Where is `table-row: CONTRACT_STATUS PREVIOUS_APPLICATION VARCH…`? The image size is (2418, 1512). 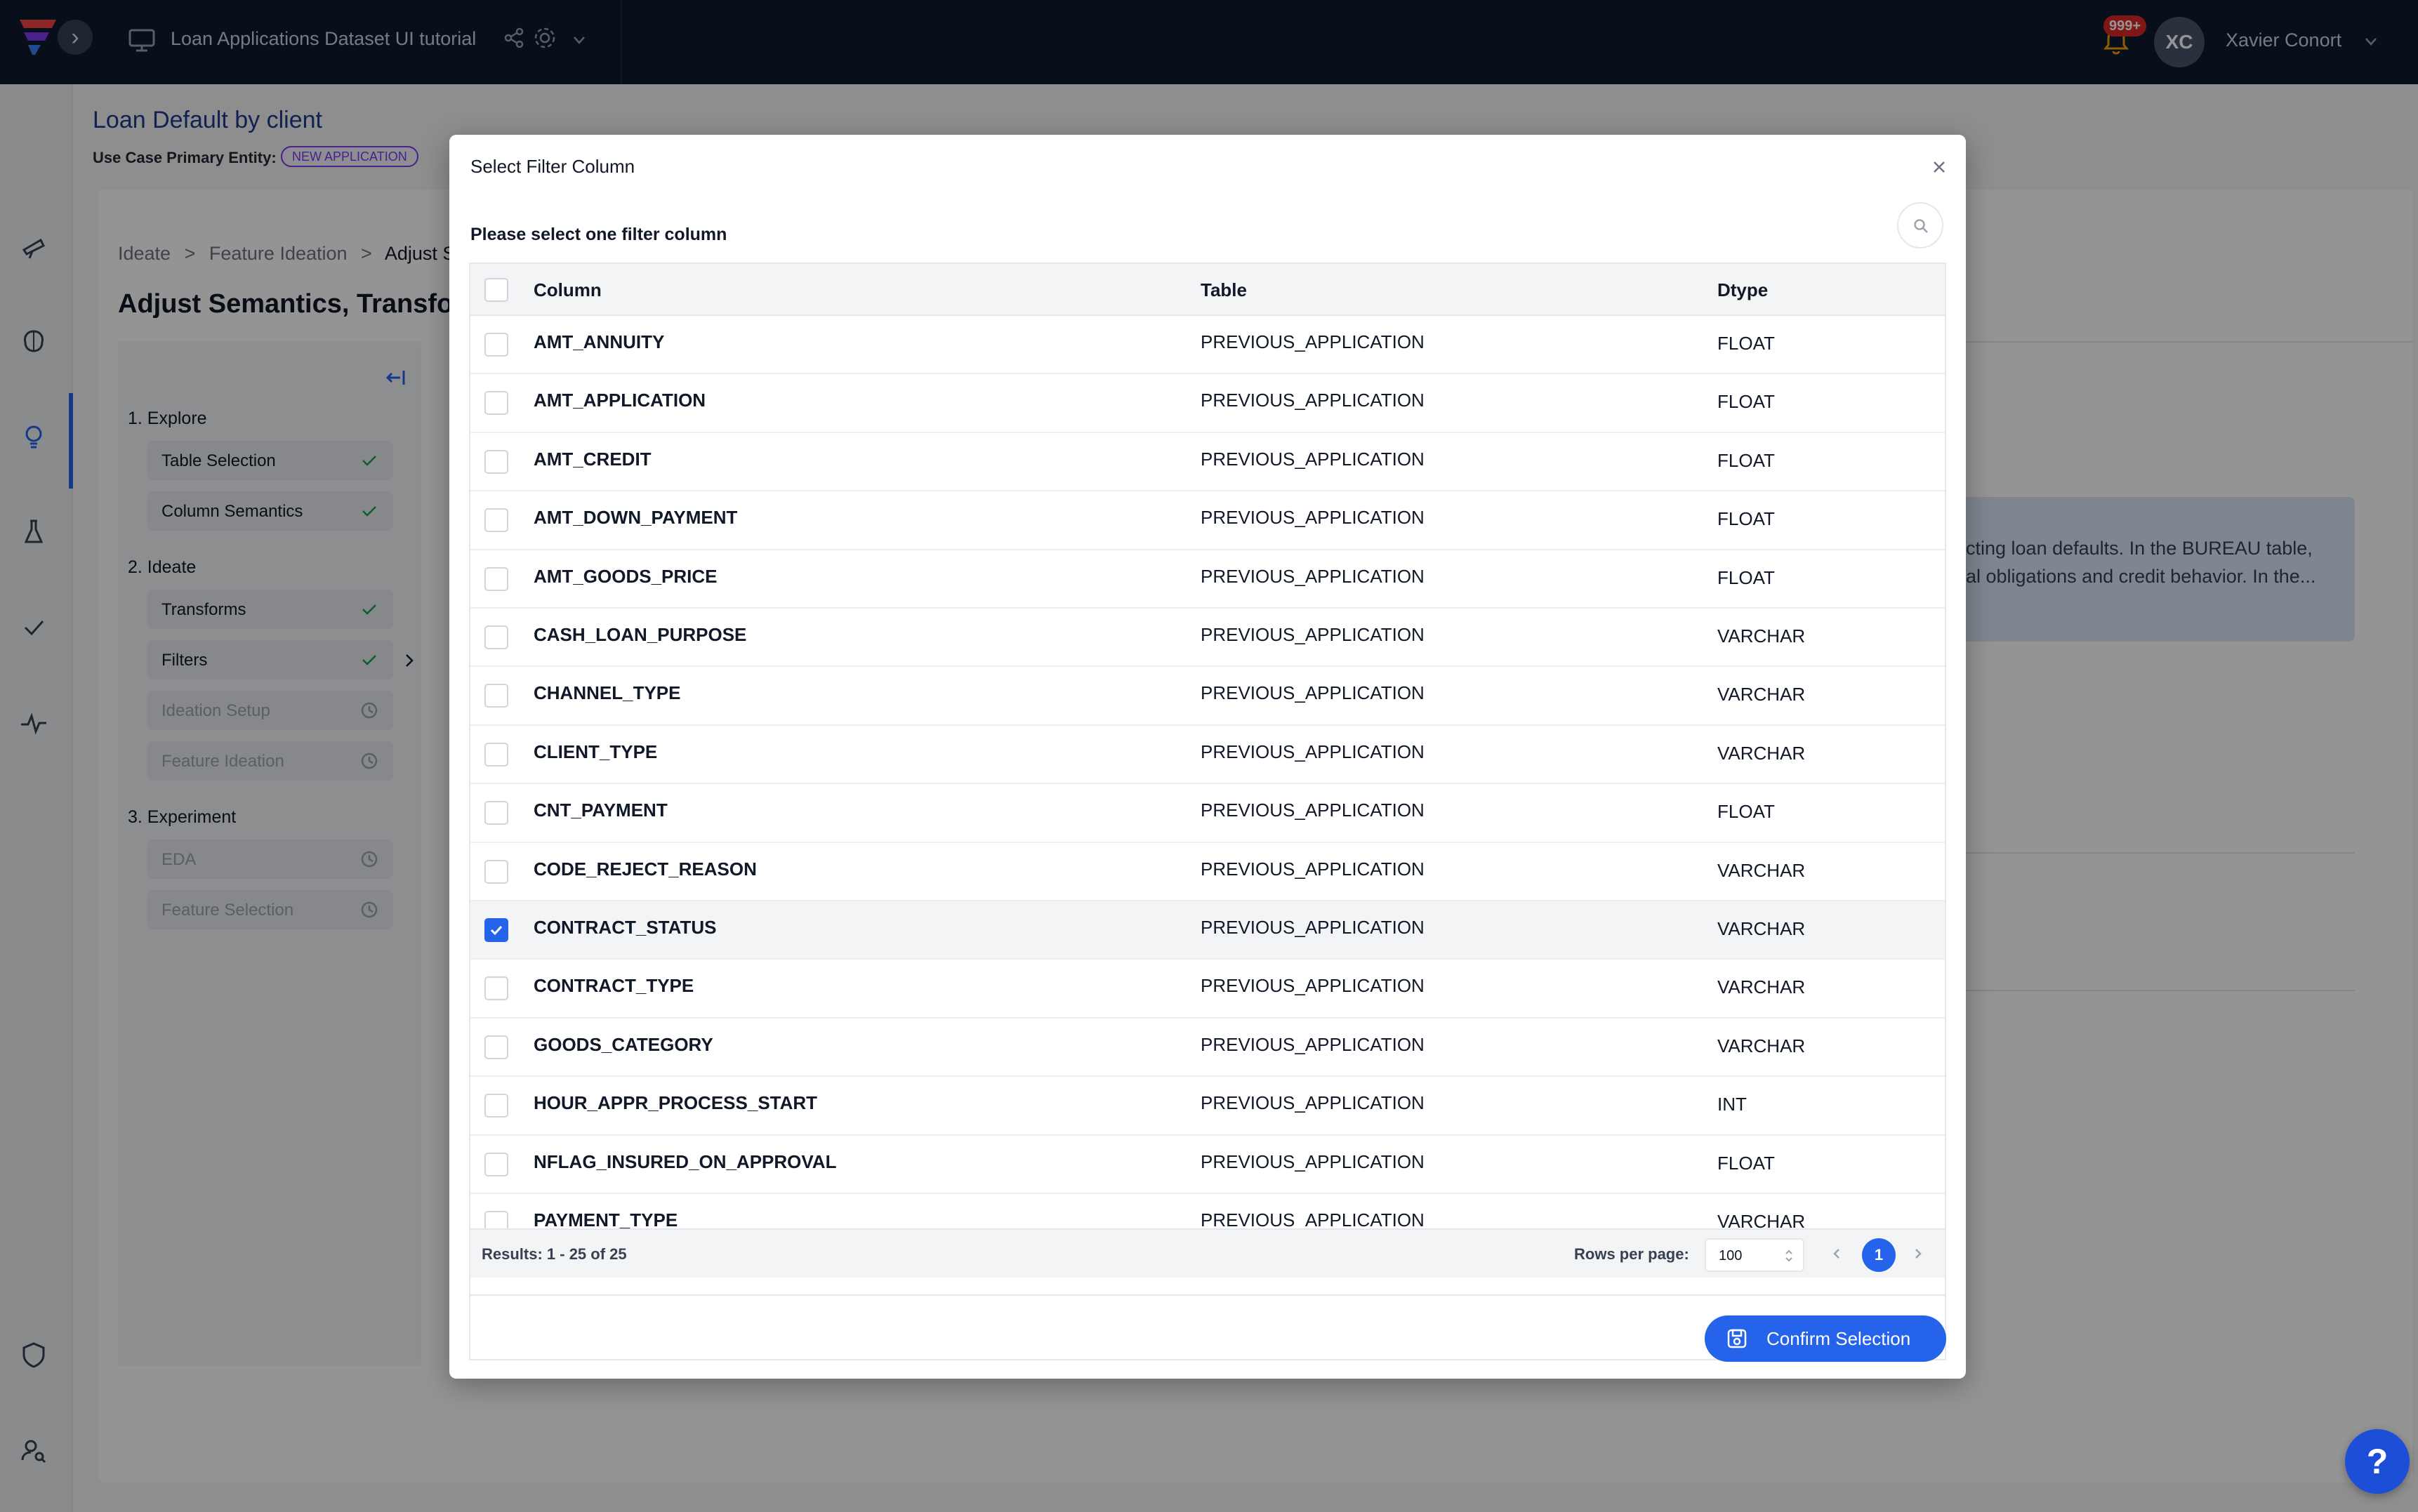
table-row: CONTRACT_STATUS PREVIOUS_APPLICATION VARCH… is located at coordinates (1207, 930).